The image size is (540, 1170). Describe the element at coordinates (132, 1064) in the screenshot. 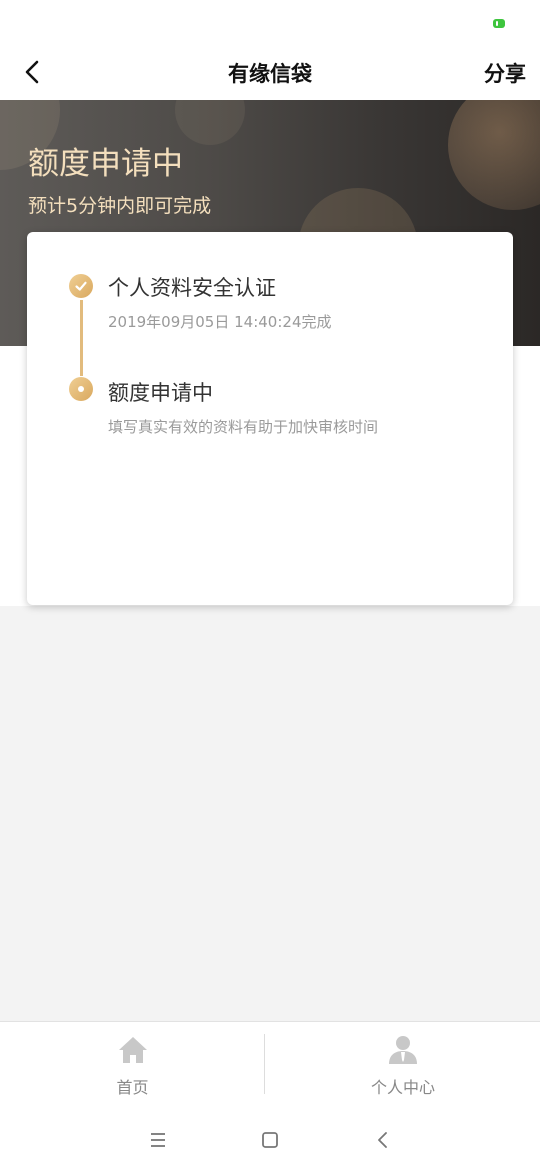

I see `tab-home: 首页` at that location.